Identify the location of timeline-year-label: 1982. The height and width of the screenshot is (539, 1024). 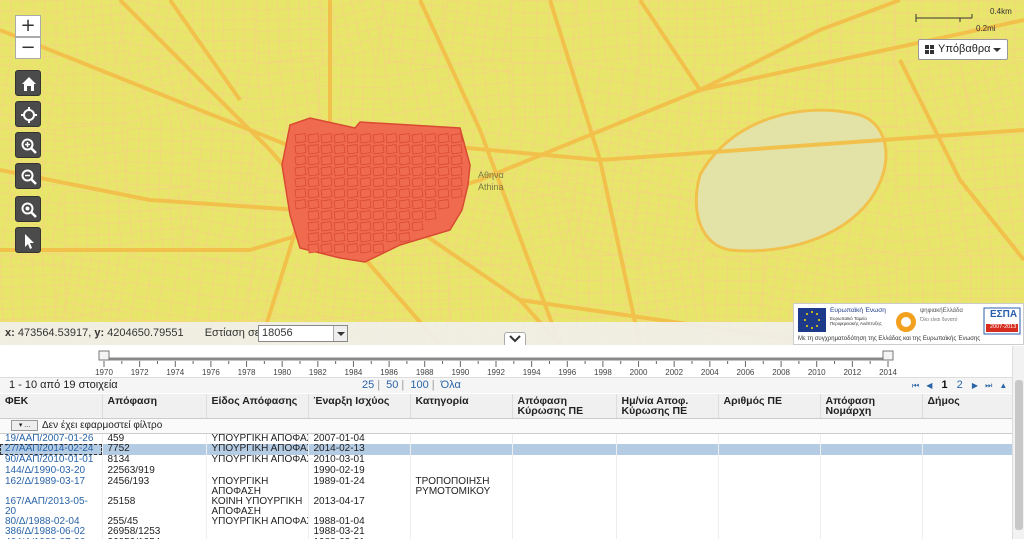
(318, 372).